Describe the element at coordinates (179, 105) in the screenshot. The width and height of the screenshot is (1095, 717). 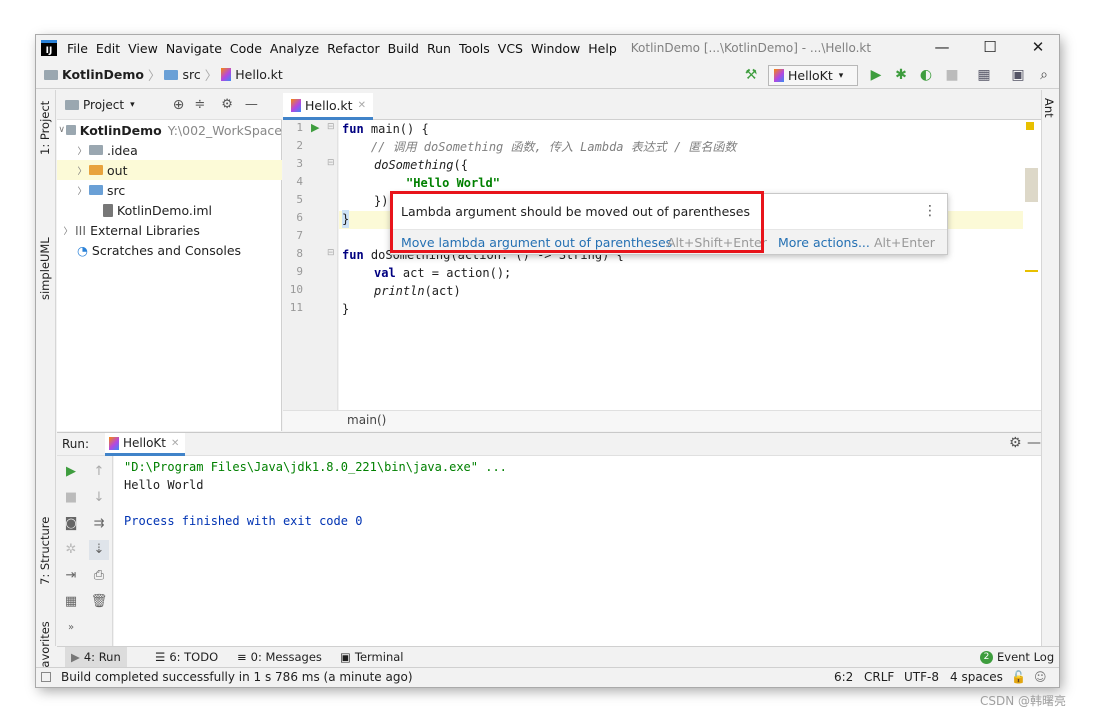
I see `locate-icon: ⊕` at that location.